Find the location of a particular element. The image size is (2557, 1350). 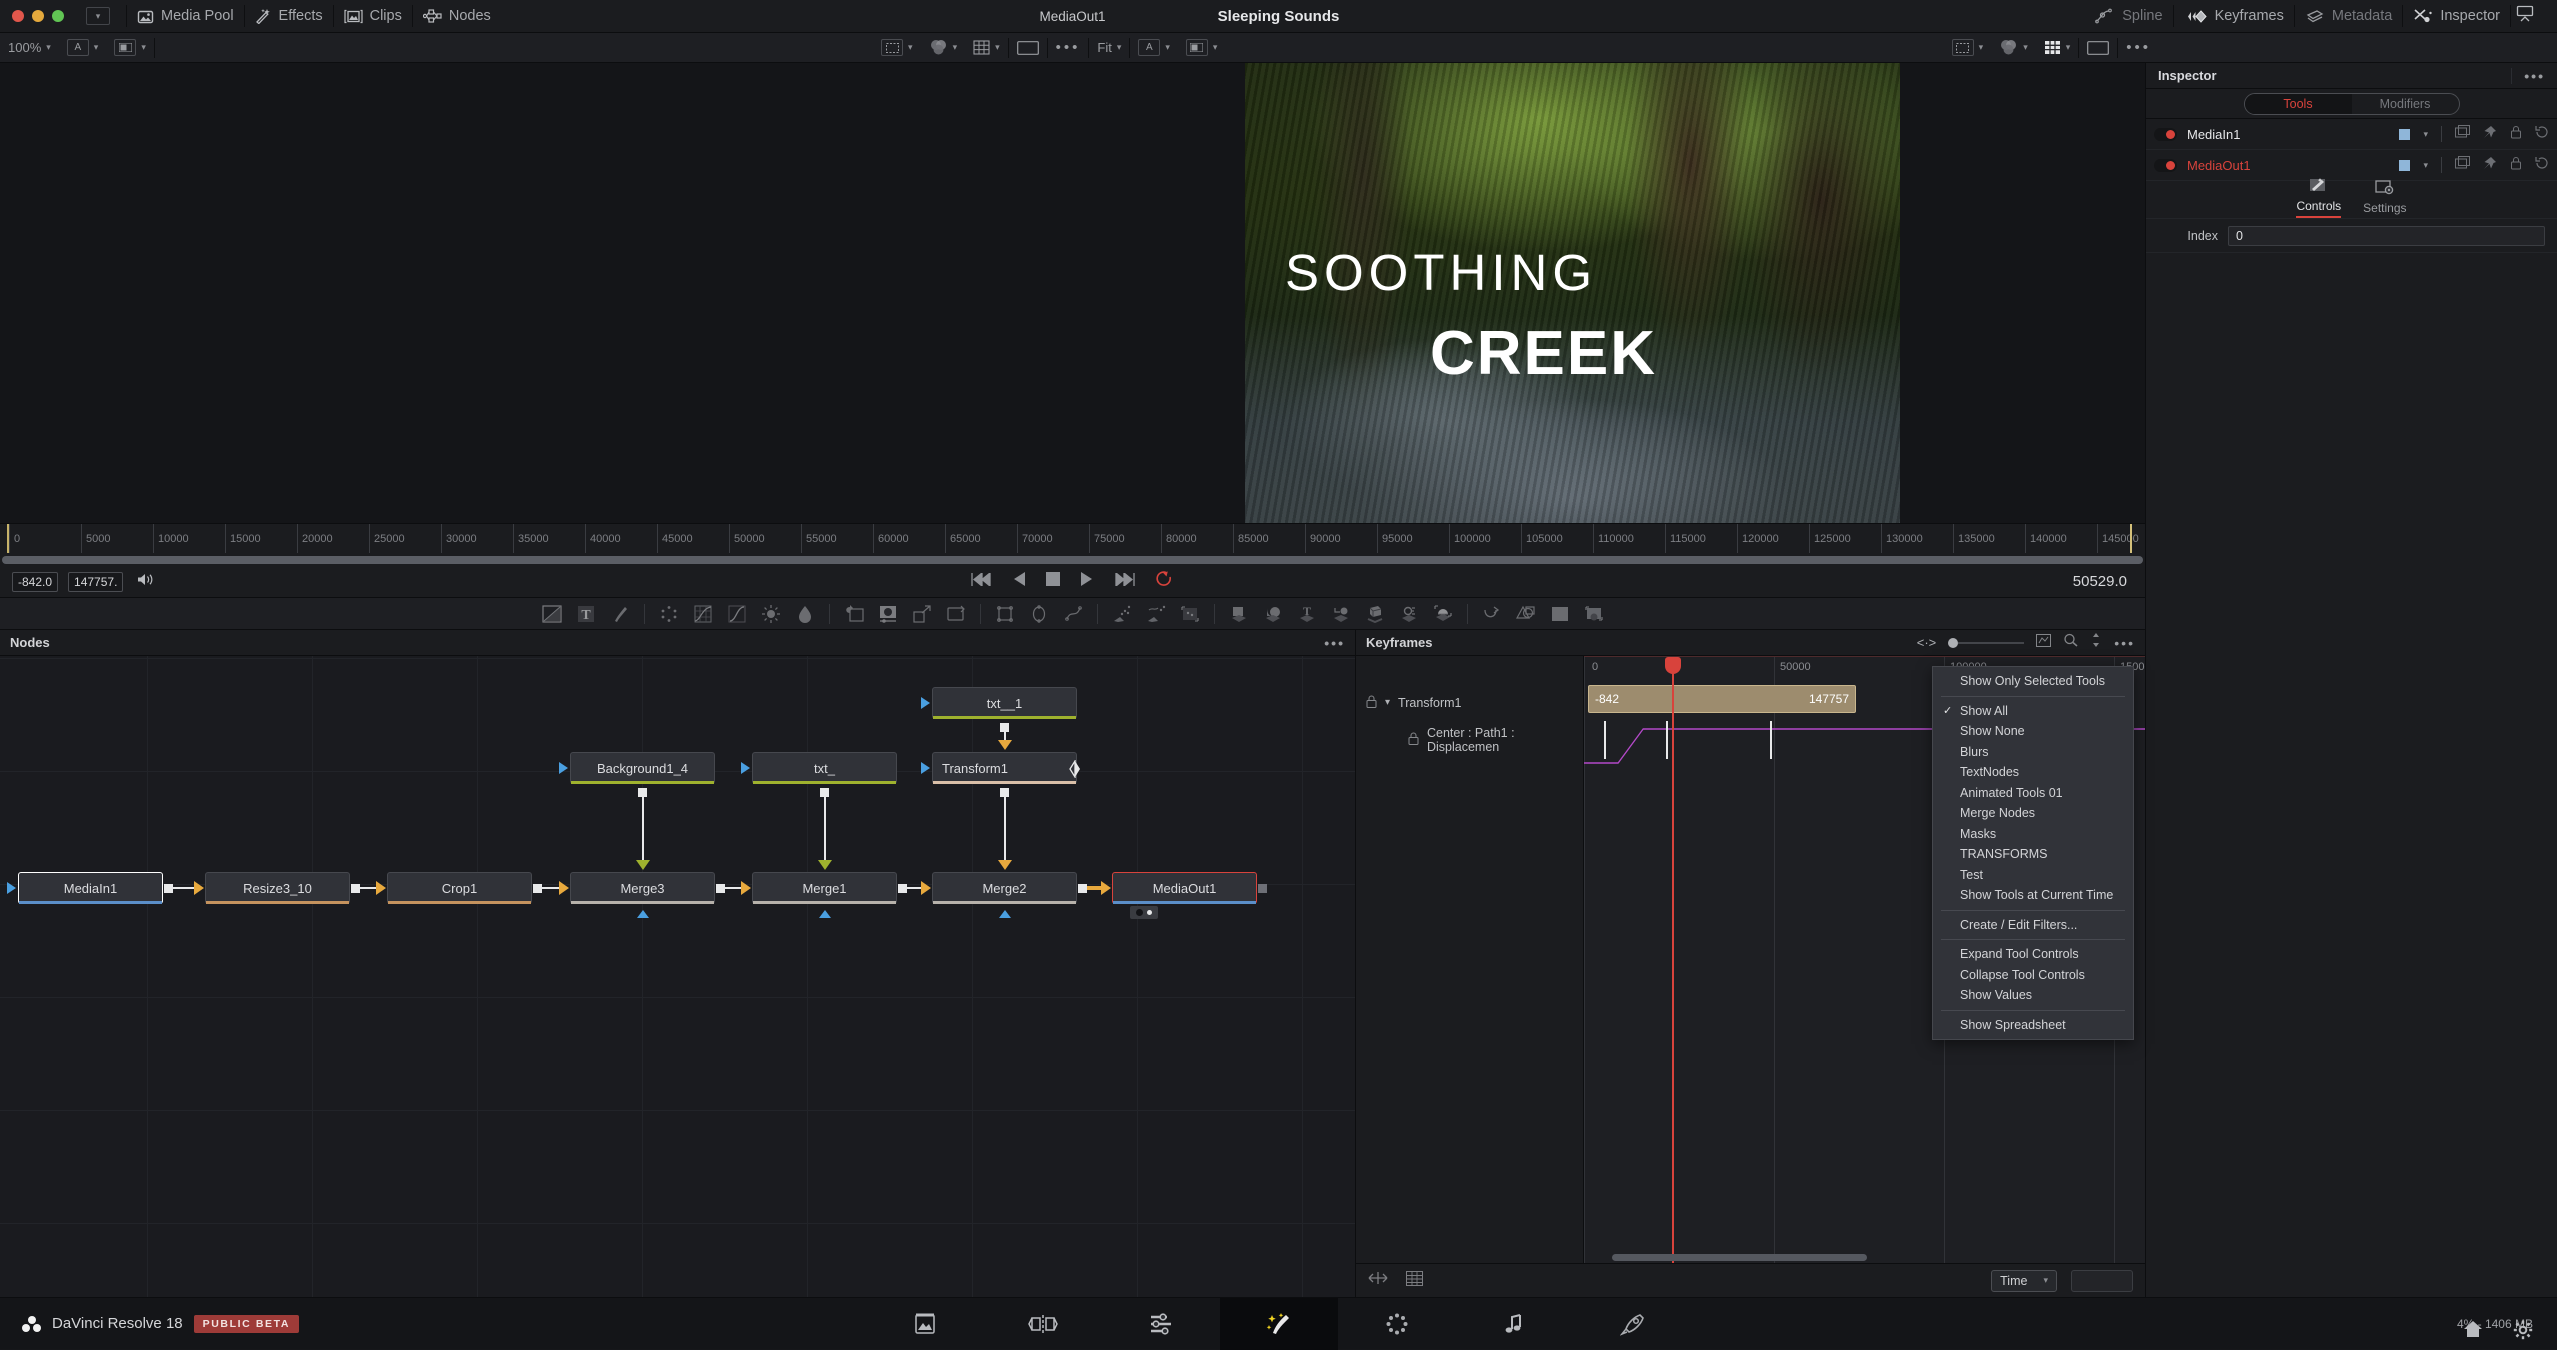

index-field: 0 is located at coordinates (2386, 235).